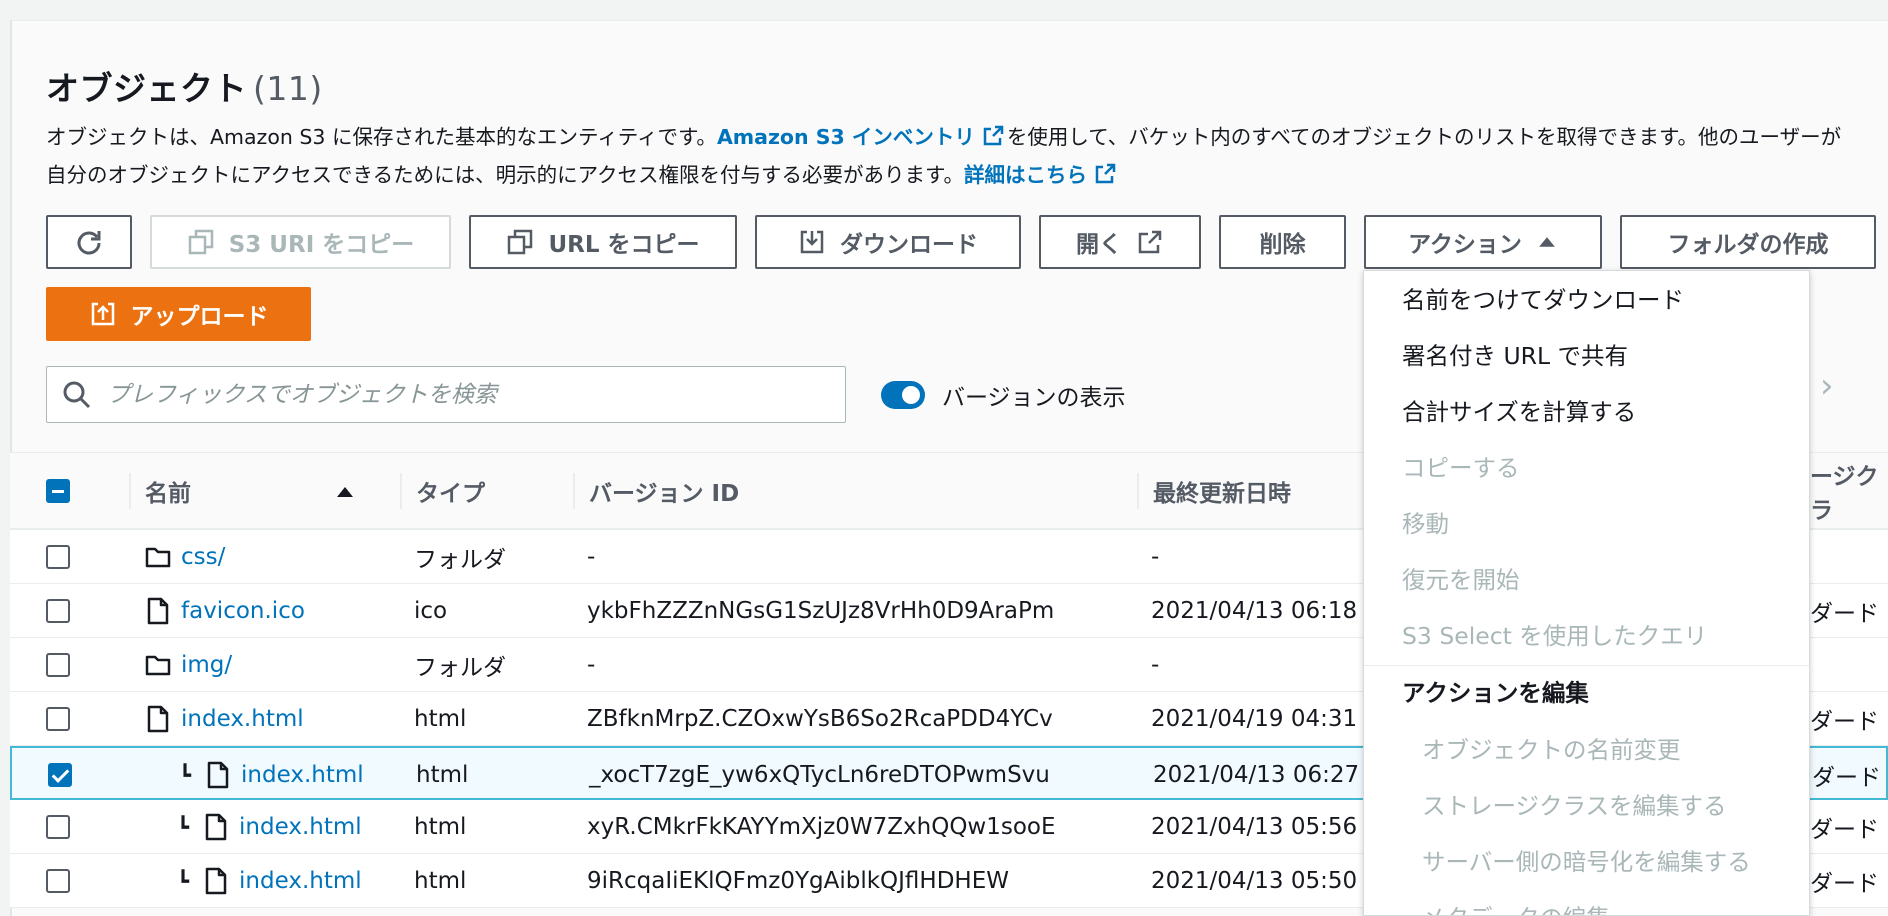 This screenshot has height=916, width=1888. I want to click on create-folder-label: フォルダの作成, so click(1748, 245).